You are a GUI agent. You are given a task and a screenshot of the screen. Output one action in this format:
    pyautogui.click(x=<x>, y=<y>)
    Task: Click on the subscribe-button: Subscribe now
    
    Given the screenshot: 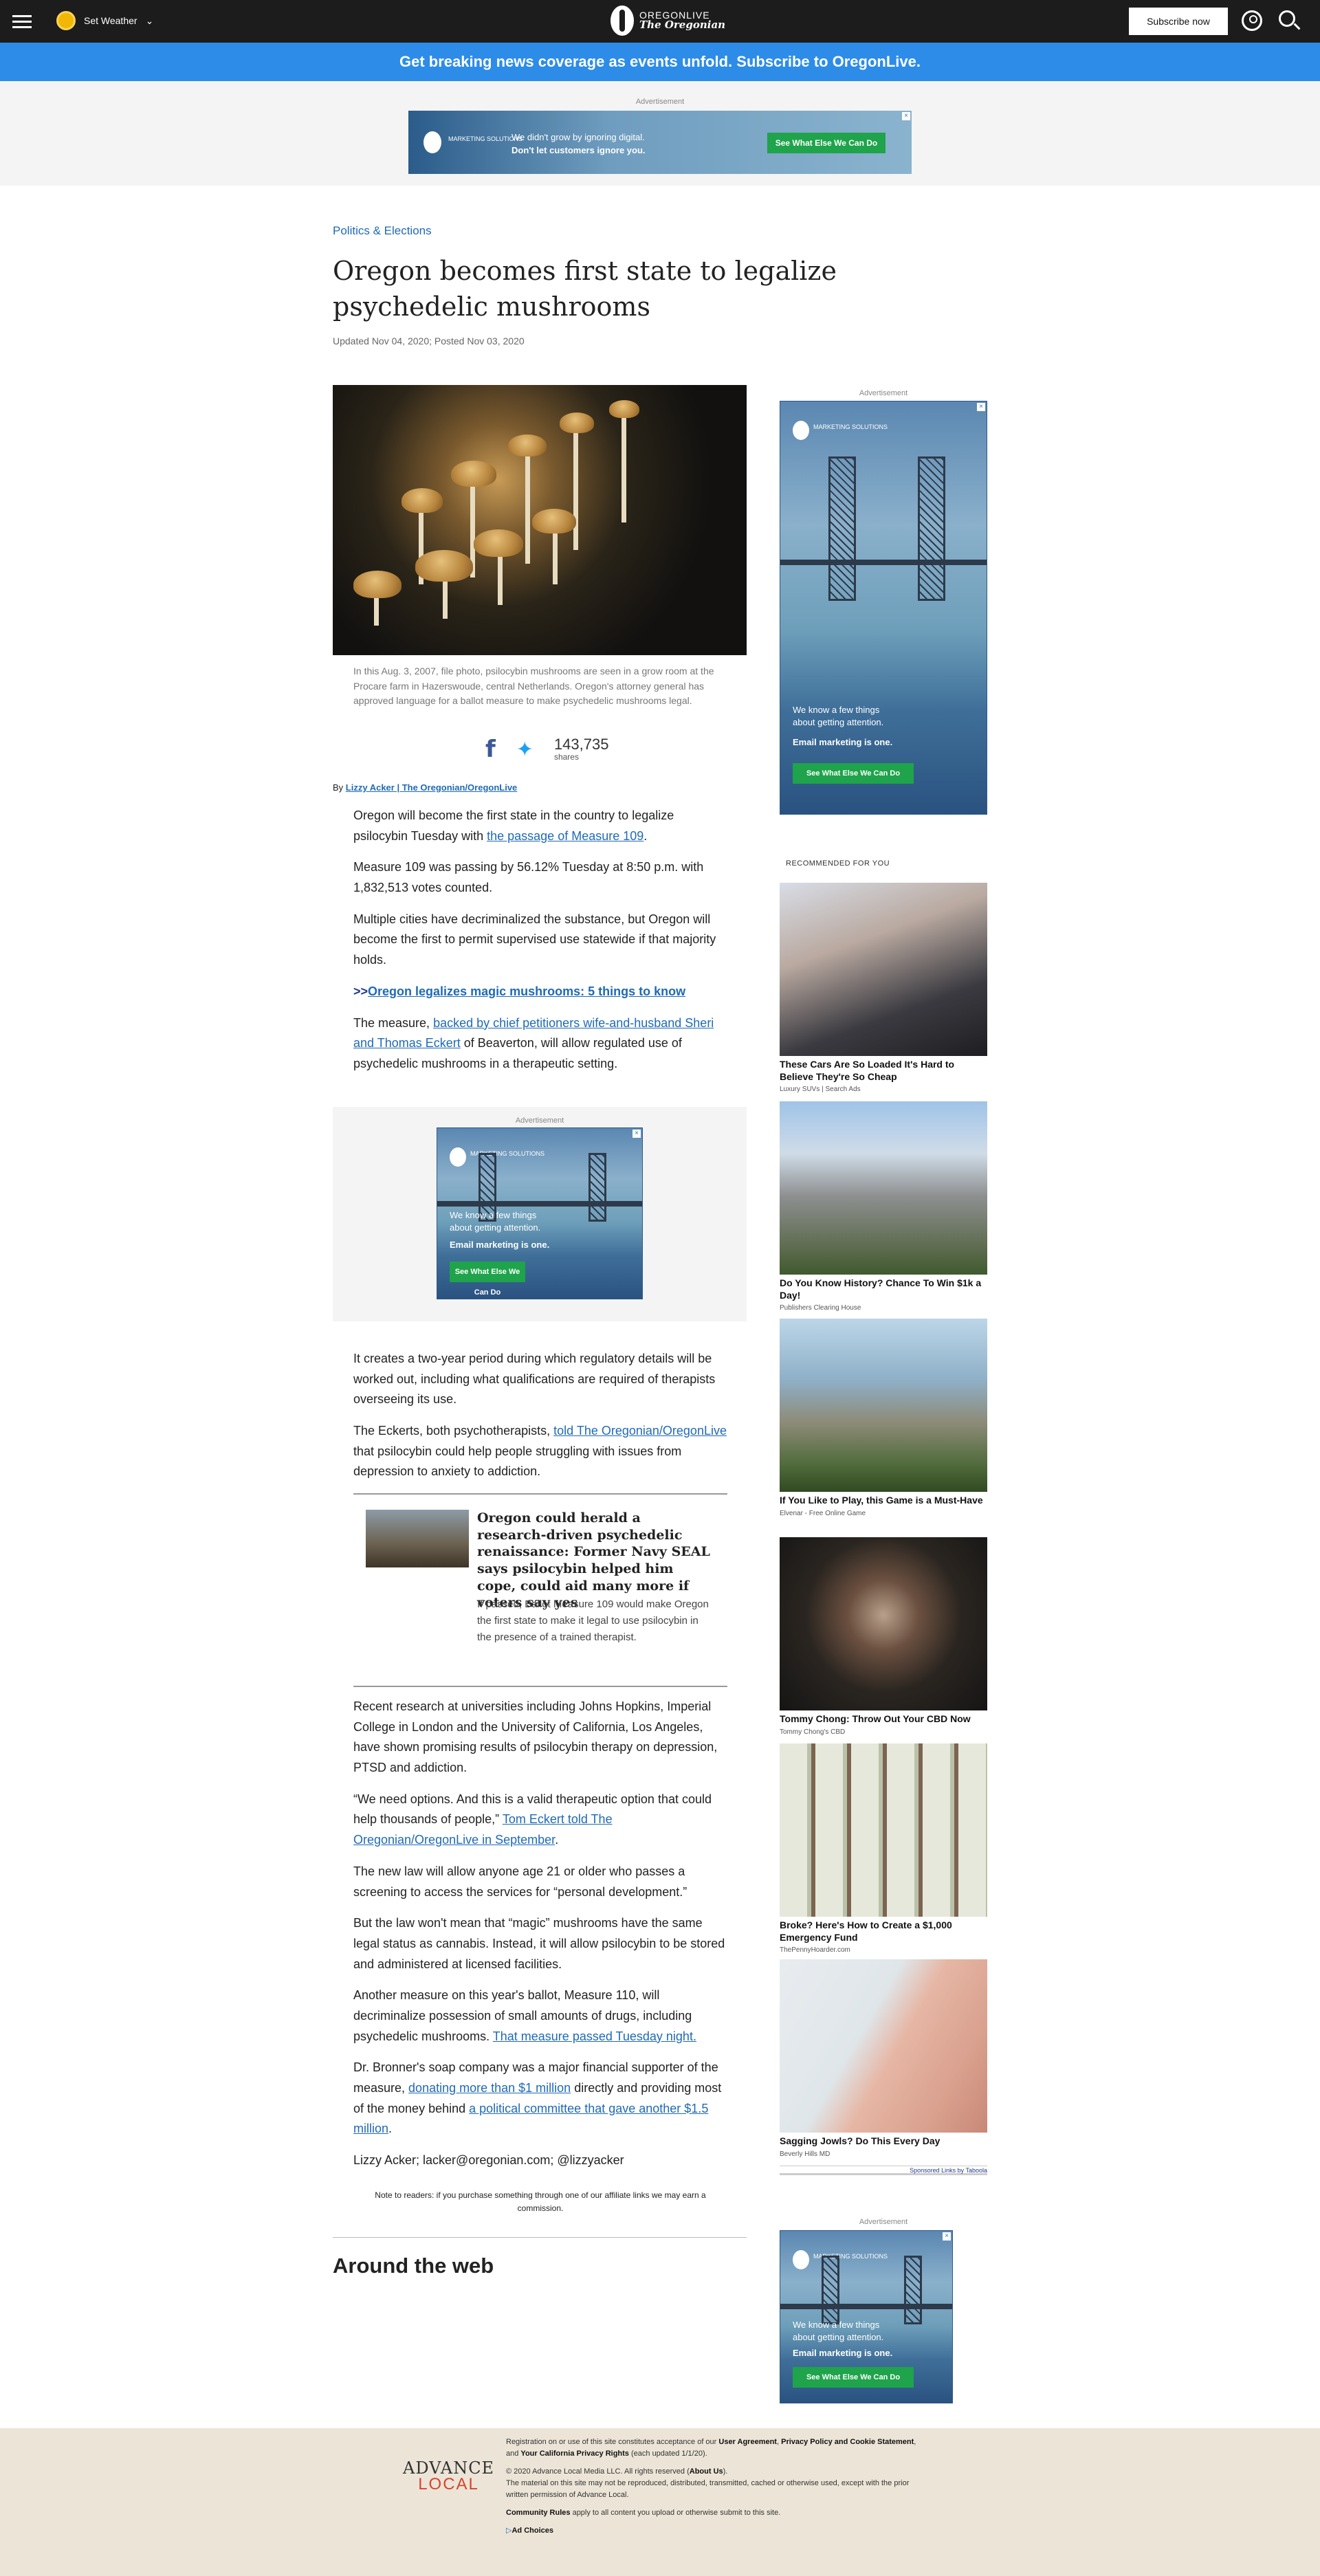 What is the action you would take?
    pyautogui.click(x=1178, y=21)
    